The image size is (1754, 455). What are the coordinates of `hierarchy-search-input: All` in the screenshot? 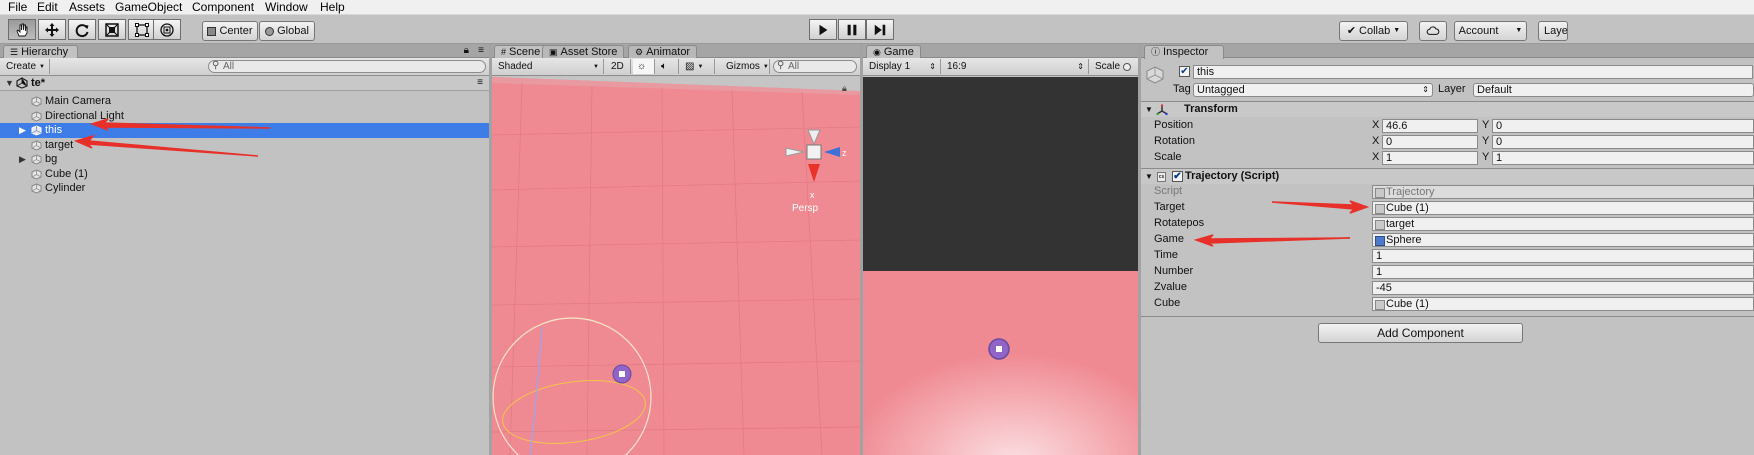 It's located at (347, 66).